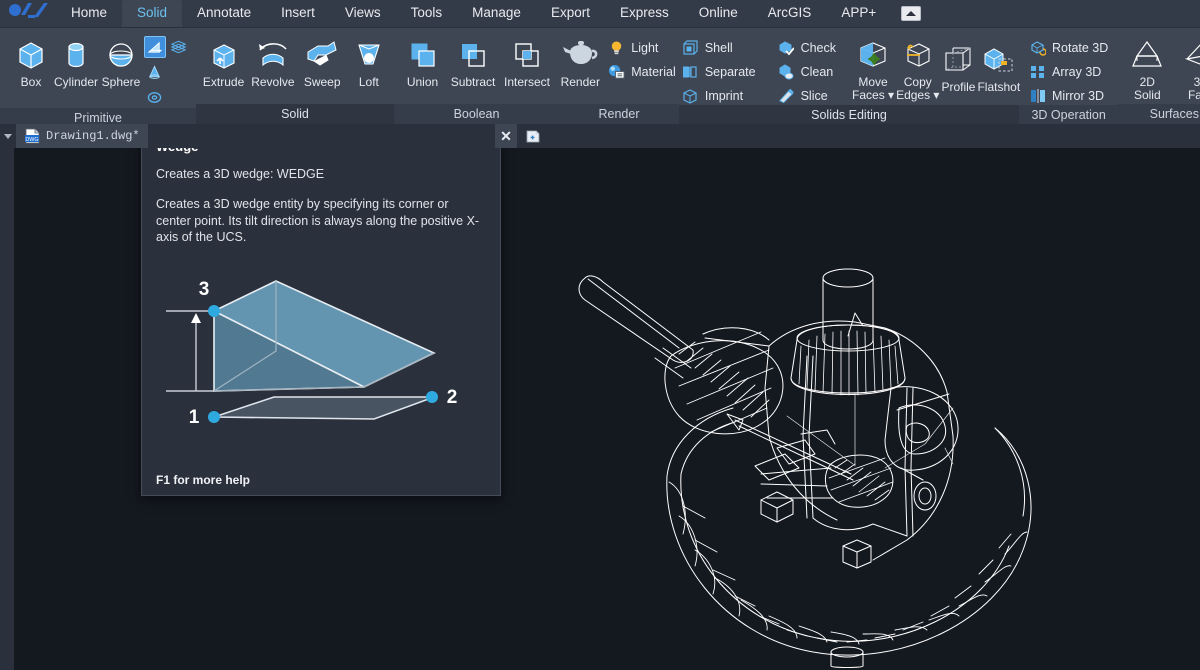  Describe the element at coordinates (31, 55) in the screenshot. I see `box-icon` at that location.